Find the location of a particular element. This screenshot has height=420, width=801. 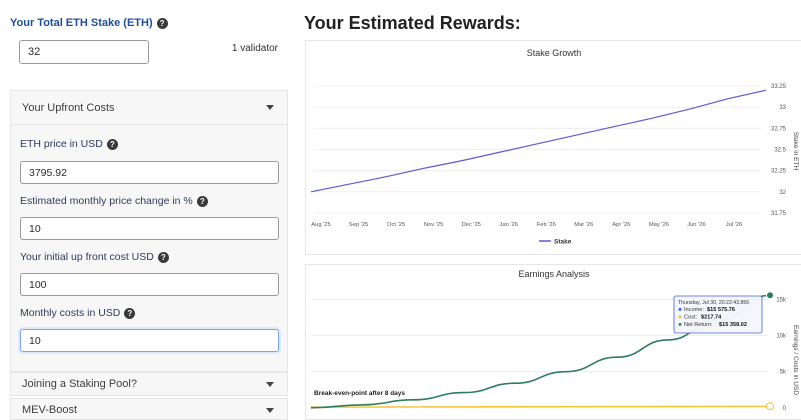

joining-pool-header: Joining a Staking Pool? is located at coordinates (149, 384).